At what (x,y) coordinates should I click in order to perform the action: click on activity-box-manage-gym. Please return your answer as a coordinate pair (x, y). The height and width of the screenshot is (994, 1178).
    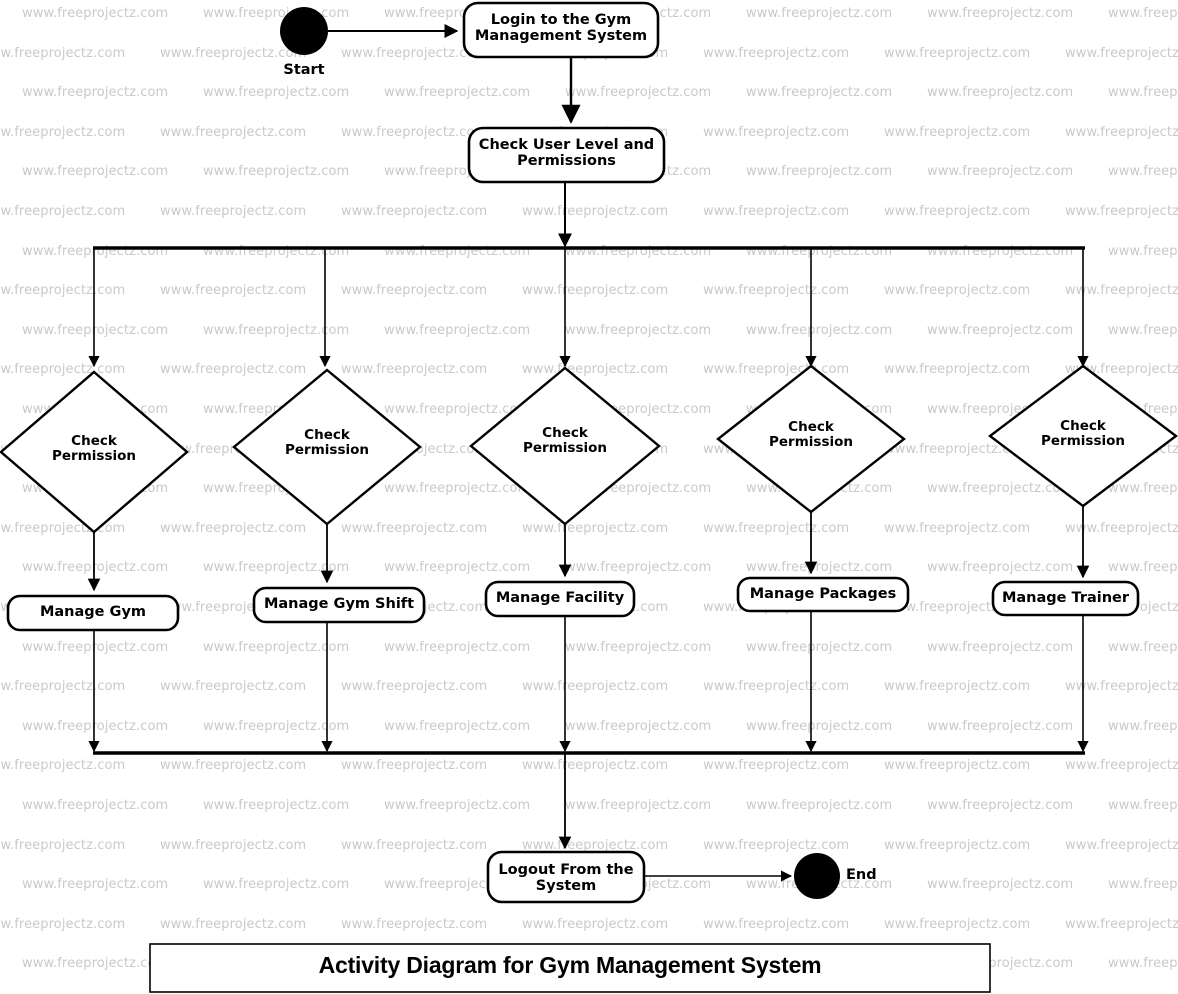
    Looking at the image, I should click on (93, 613).